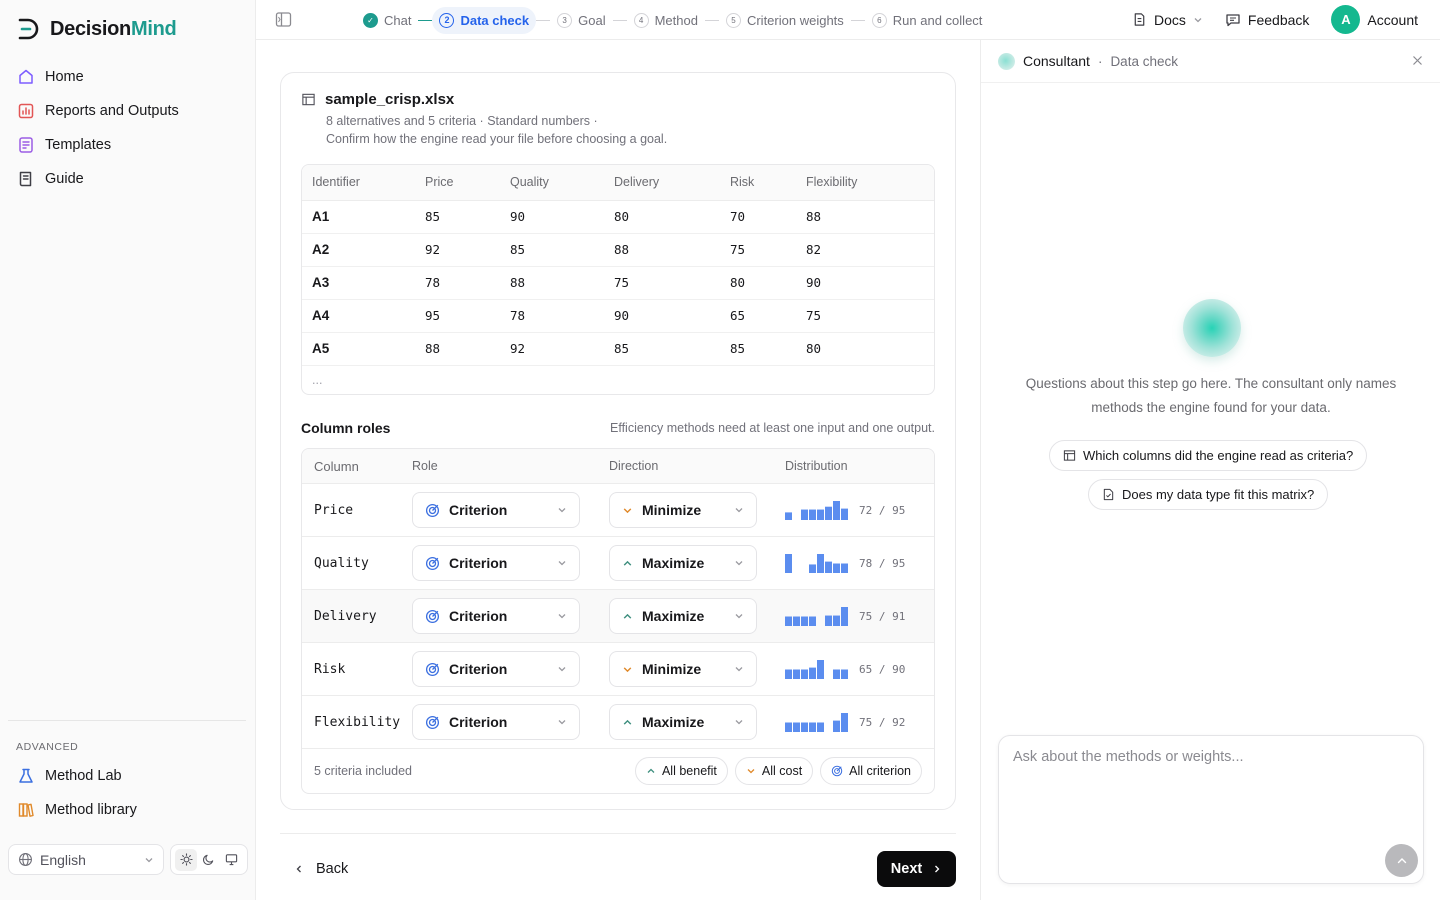  What do you see at coordinates (363, 250) in the screenshot?
I see `table-cell: A2` at bounding box center [363, 250].